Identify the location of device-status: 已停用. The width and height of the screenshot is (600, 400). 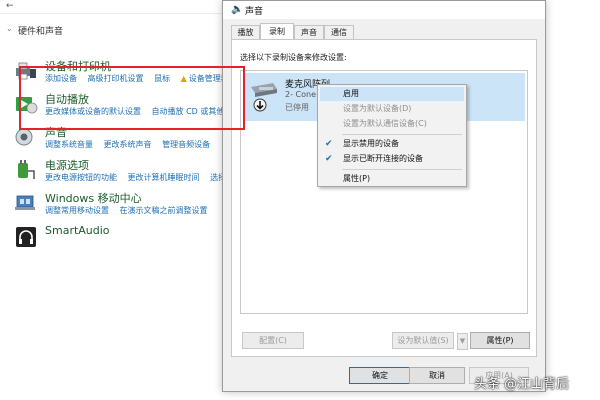
(297, 107).